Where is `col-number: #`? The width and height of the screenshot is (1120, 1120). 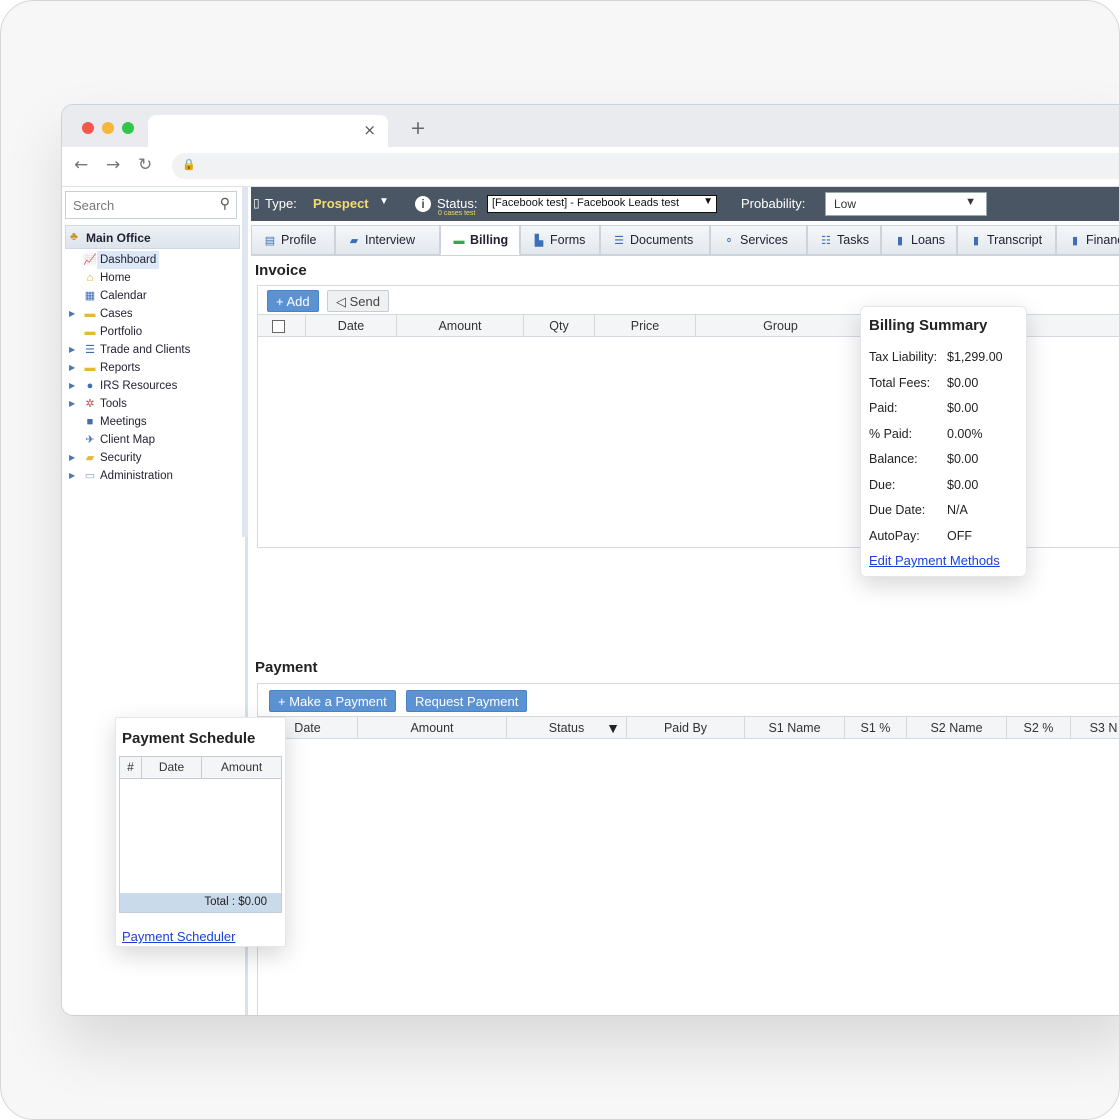
col-number: # is located at coordinates (131, 767).